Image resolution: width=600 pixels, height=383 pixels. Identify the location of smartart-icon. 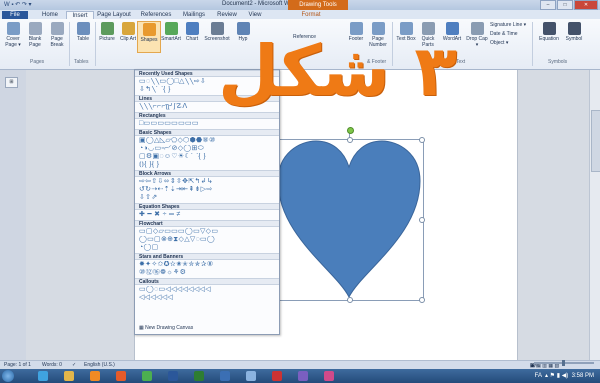
(171, 28).